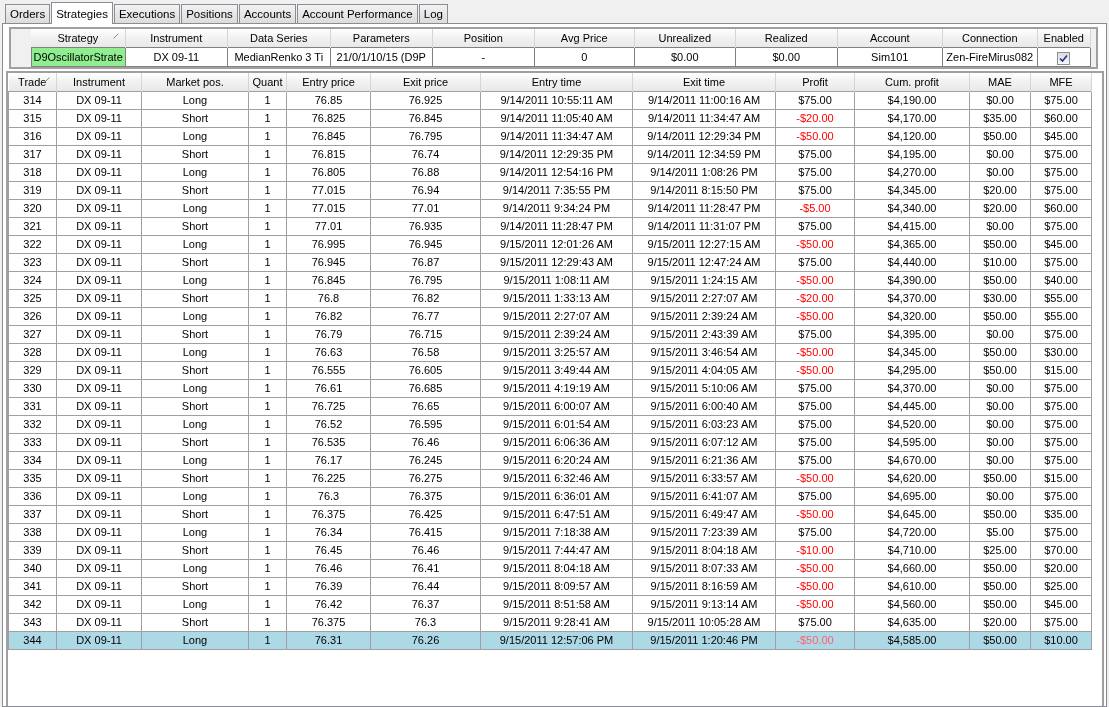 The width and height of the screenshot is (1109, 707). What do you see at coordinates (685, 38) in the screenshot?
I see `column-header: Unrealized` at bounding box center [685, 38].